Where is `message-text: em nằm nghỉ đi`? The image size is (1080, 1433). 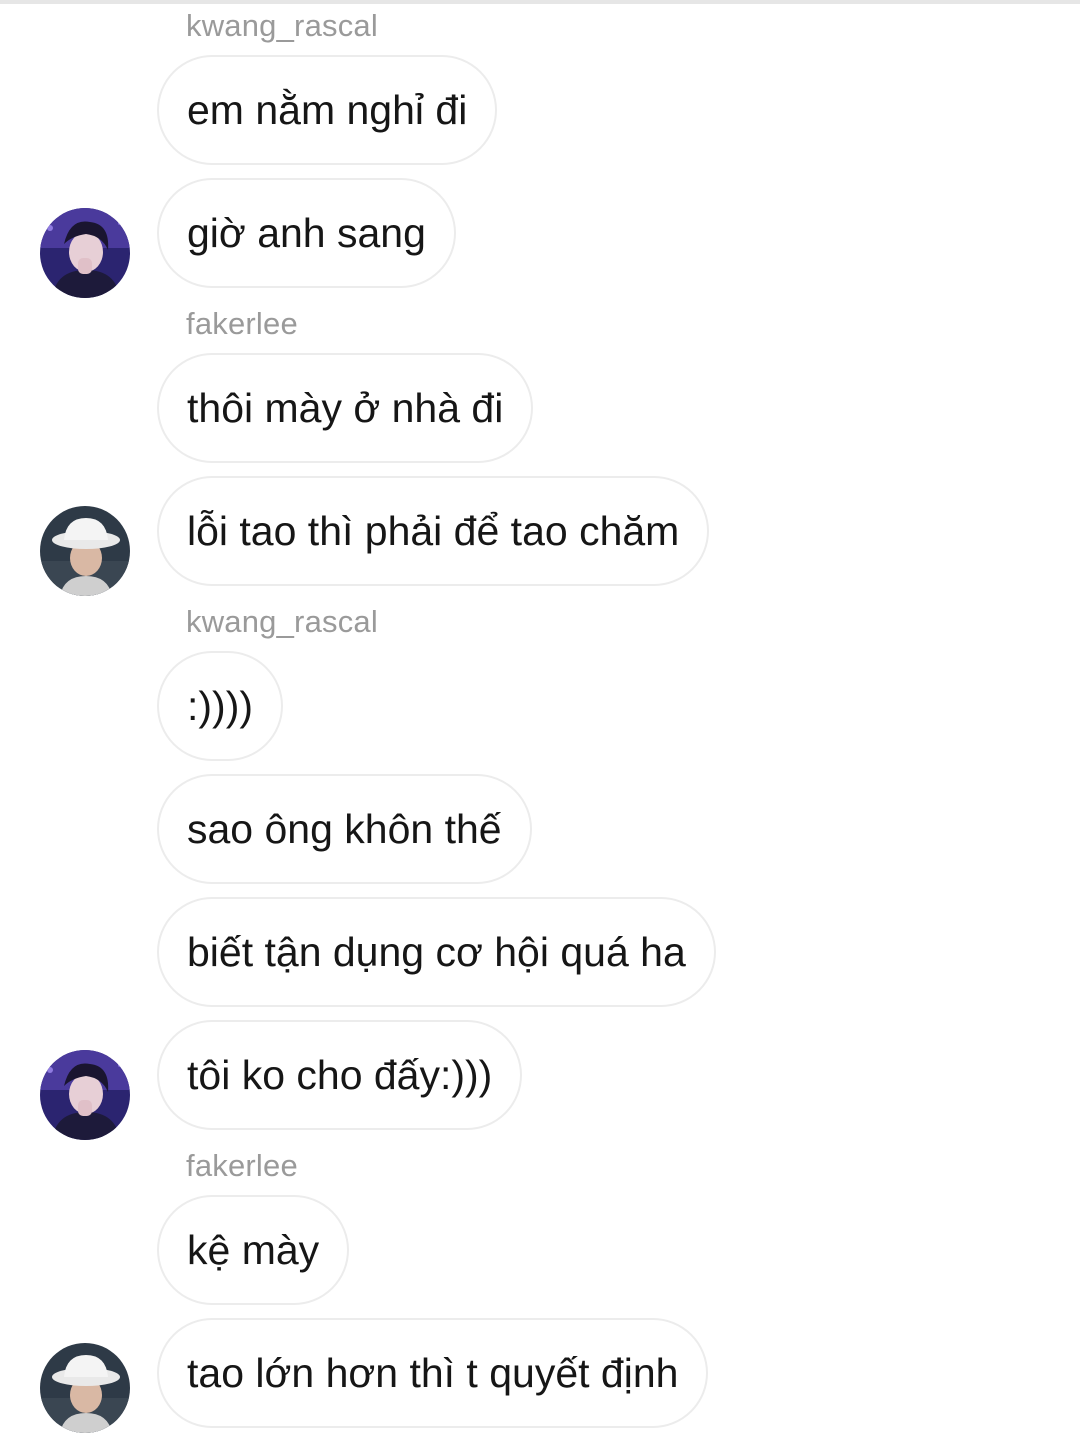 message-text: em nằm nghỉ đi is located at coordinates (327, 109).